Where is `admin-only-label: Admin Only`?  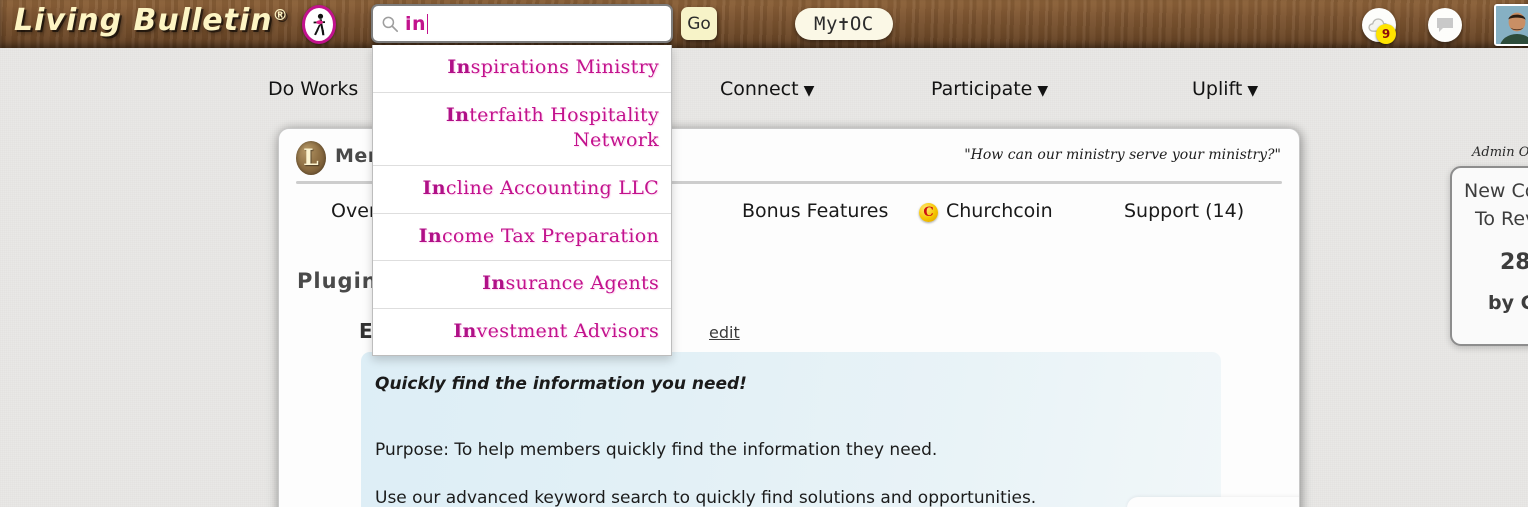
admin-only-label: Admin Only is located at coordinates (1500, 152).